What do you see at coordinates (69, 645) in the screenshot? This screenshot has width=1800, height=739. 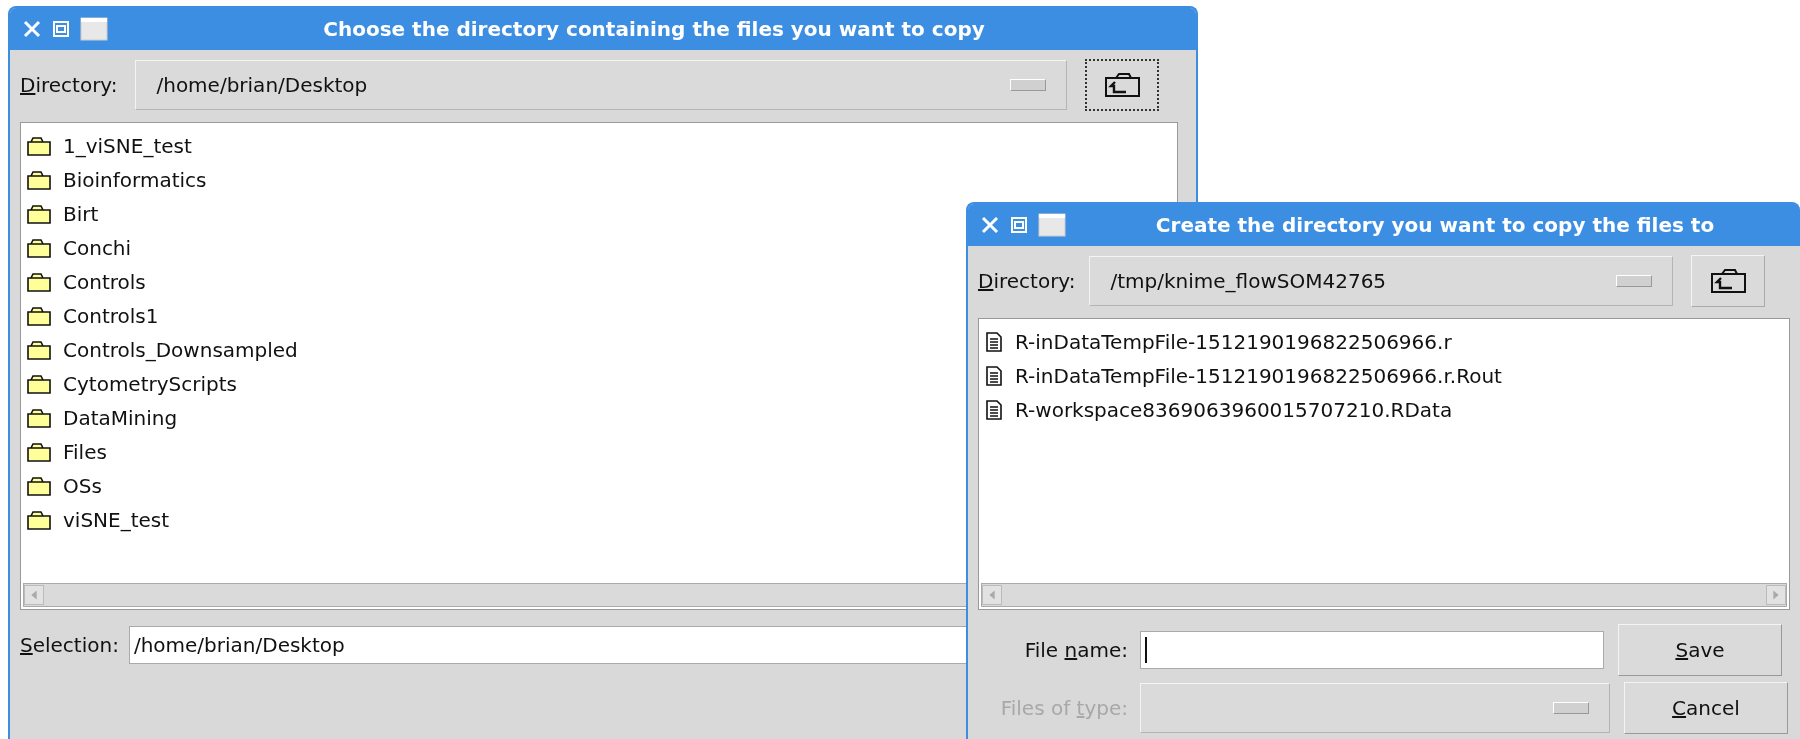 I see `selection-label: Selection:` at bounding box center [69, 645].